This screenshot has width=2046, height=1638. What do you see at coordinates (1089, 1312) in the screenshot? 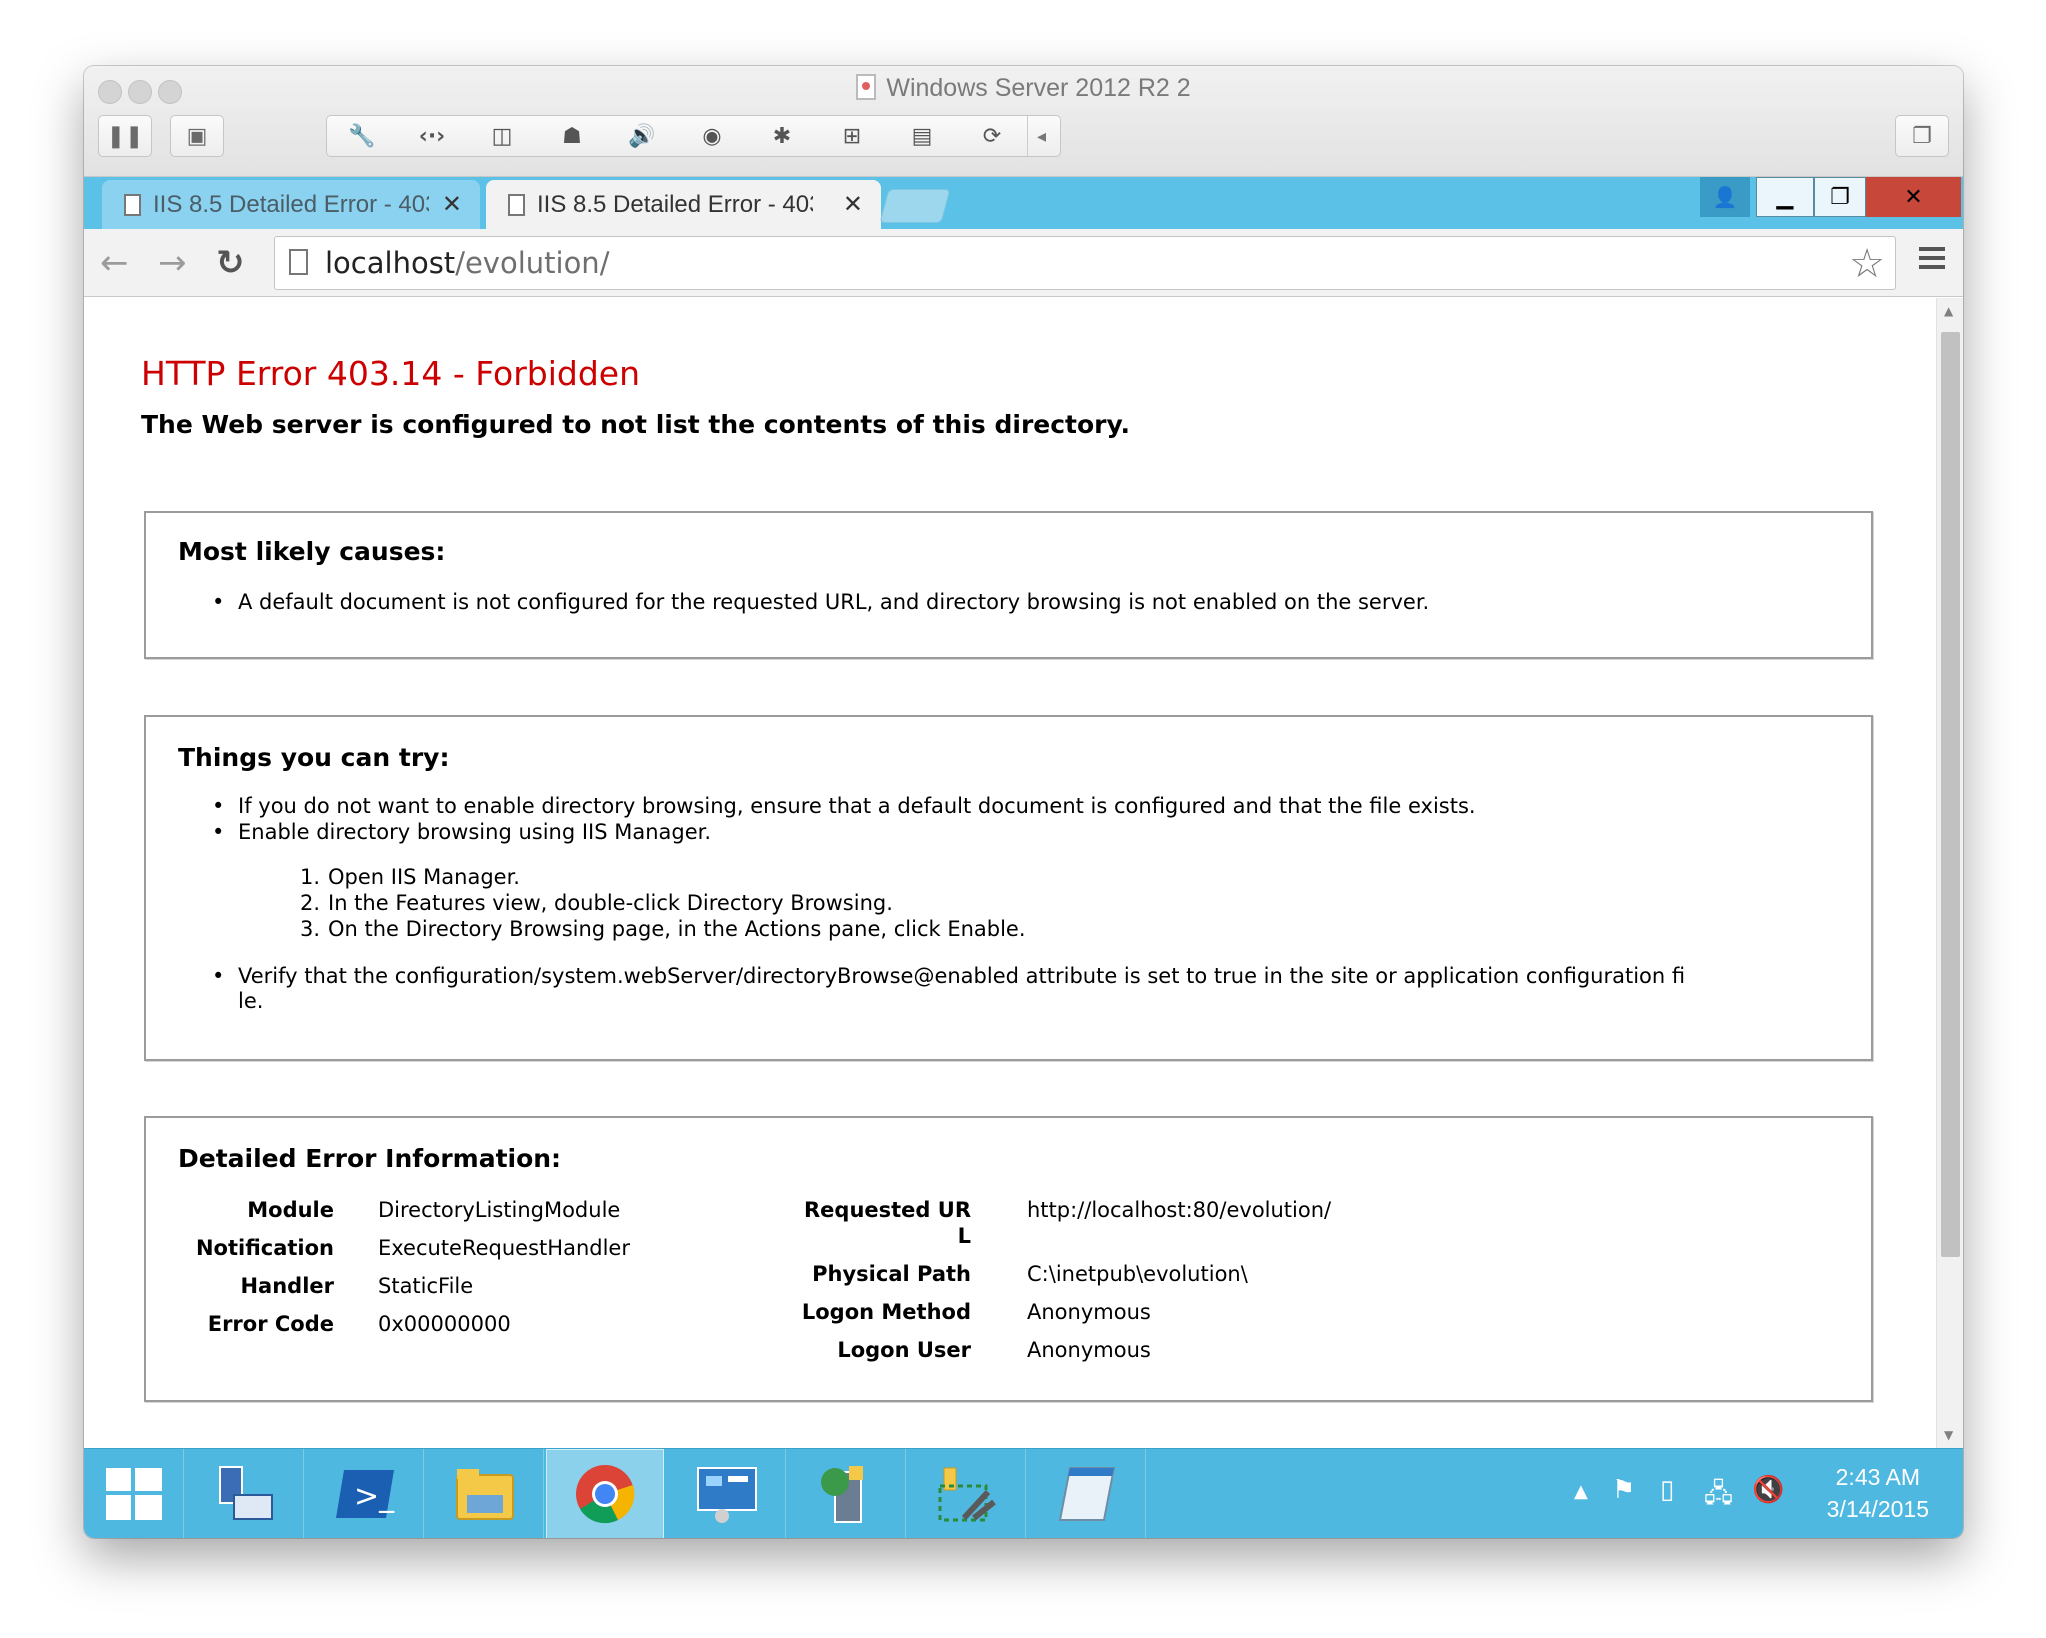
I see `detail-value-logon-method: Anonymous` at bounding box center [1089, 1312].